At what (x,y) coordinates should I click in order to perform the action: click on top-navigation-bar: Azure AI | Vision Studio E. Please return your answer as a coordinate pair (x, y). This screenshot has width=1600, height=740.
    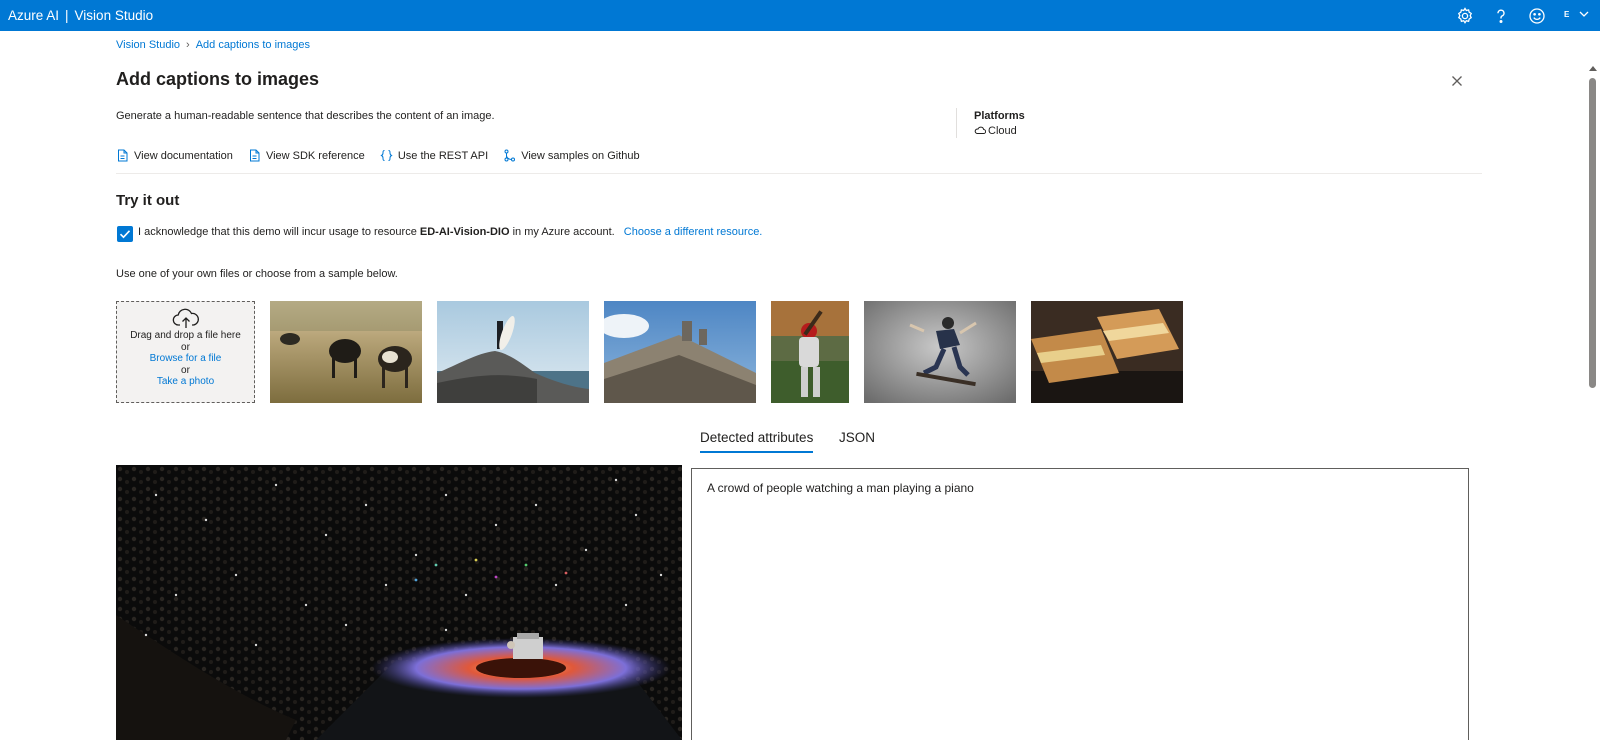
    Looking at the image, I should click on (800, 15).